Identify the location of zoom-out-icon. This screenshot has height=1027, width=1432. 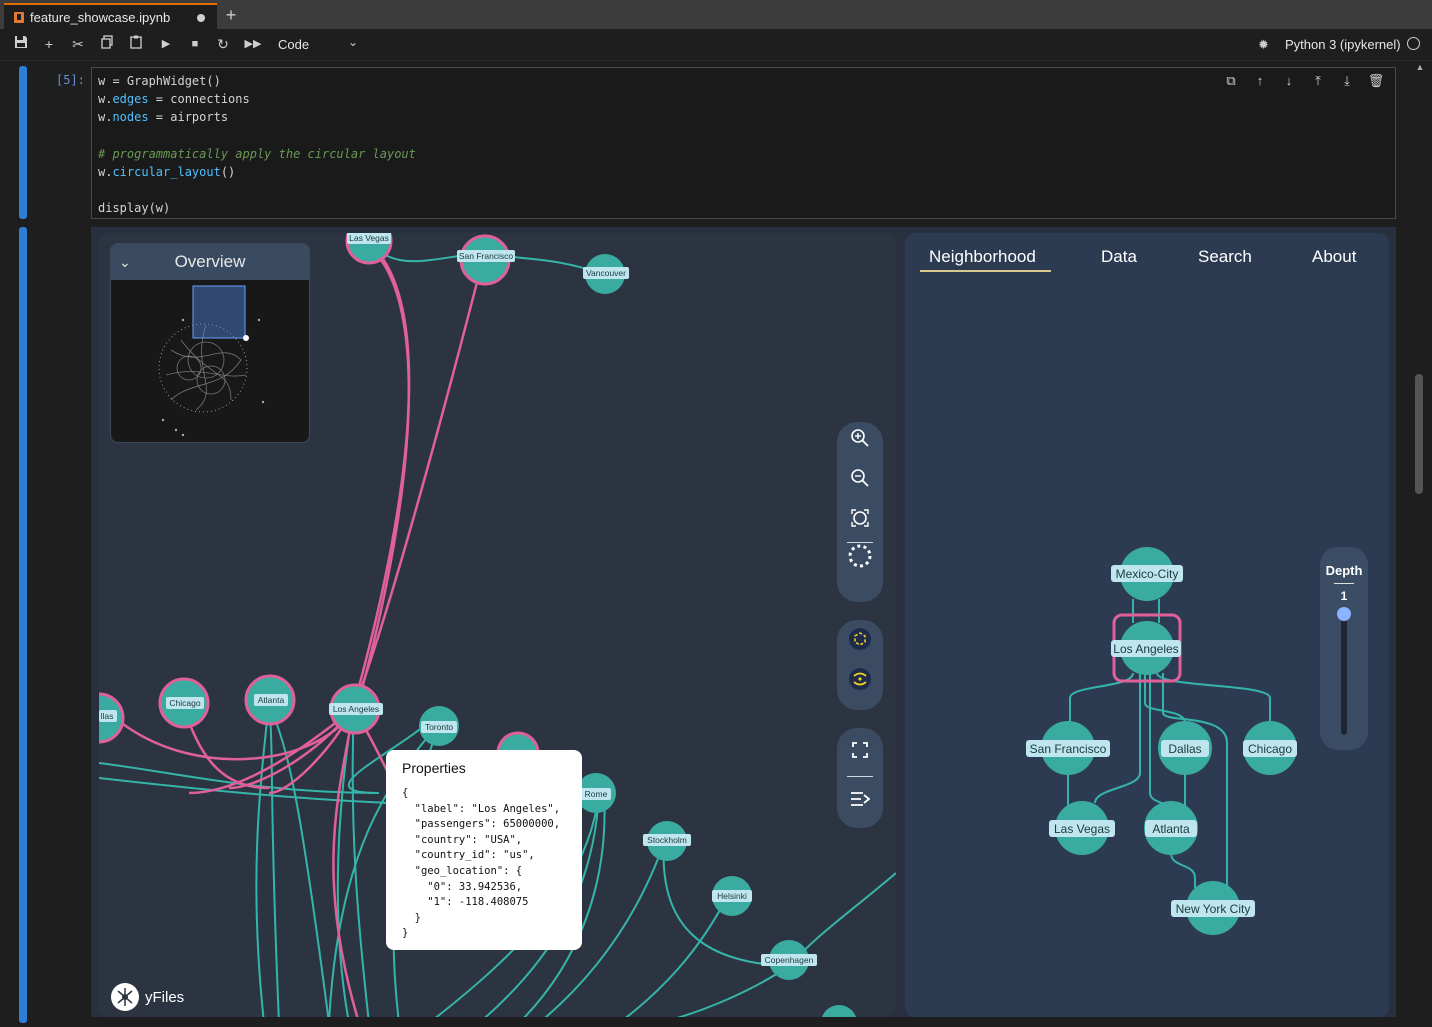
(860, 482).